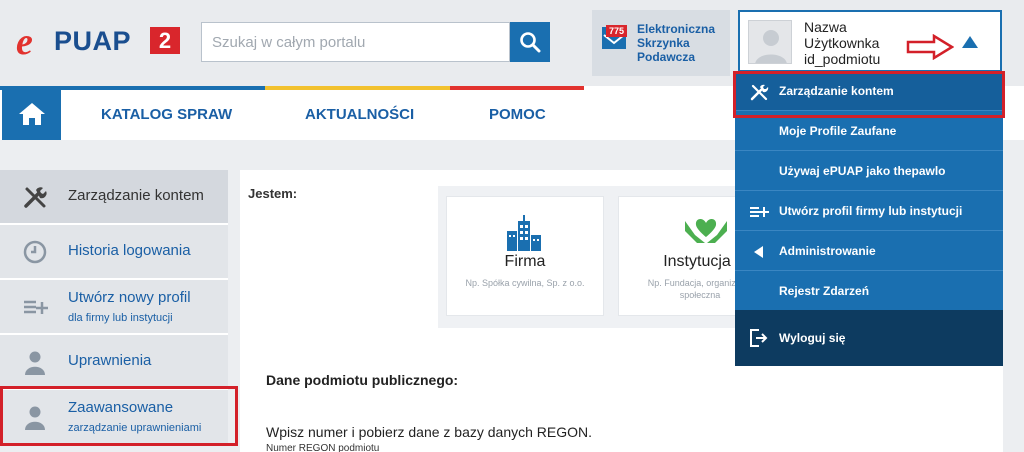 Image resolution: width=1024 pixels, height=452 pixels. Describe the element at coordinates (273, 193) in the screenshot. I see `jestem-label: Jestem:` at that location.